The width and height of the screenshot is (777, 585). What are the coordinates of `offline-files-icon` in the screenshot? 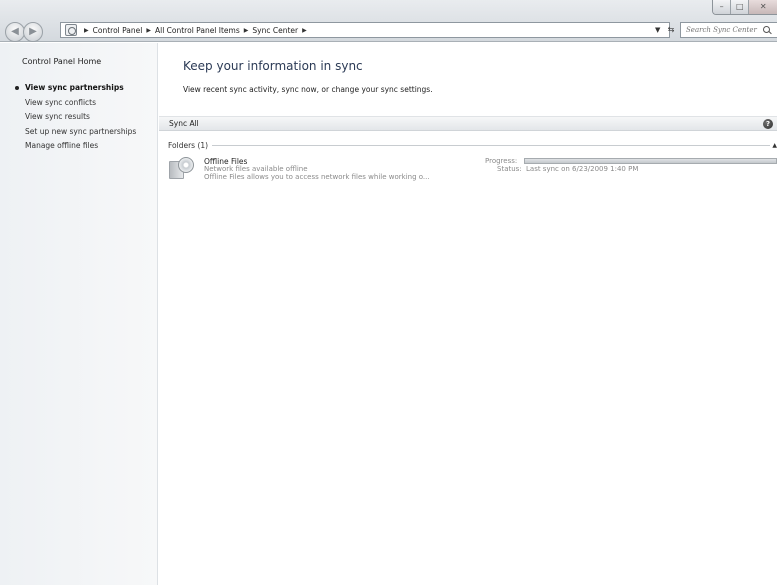 It's located at (182, 168).